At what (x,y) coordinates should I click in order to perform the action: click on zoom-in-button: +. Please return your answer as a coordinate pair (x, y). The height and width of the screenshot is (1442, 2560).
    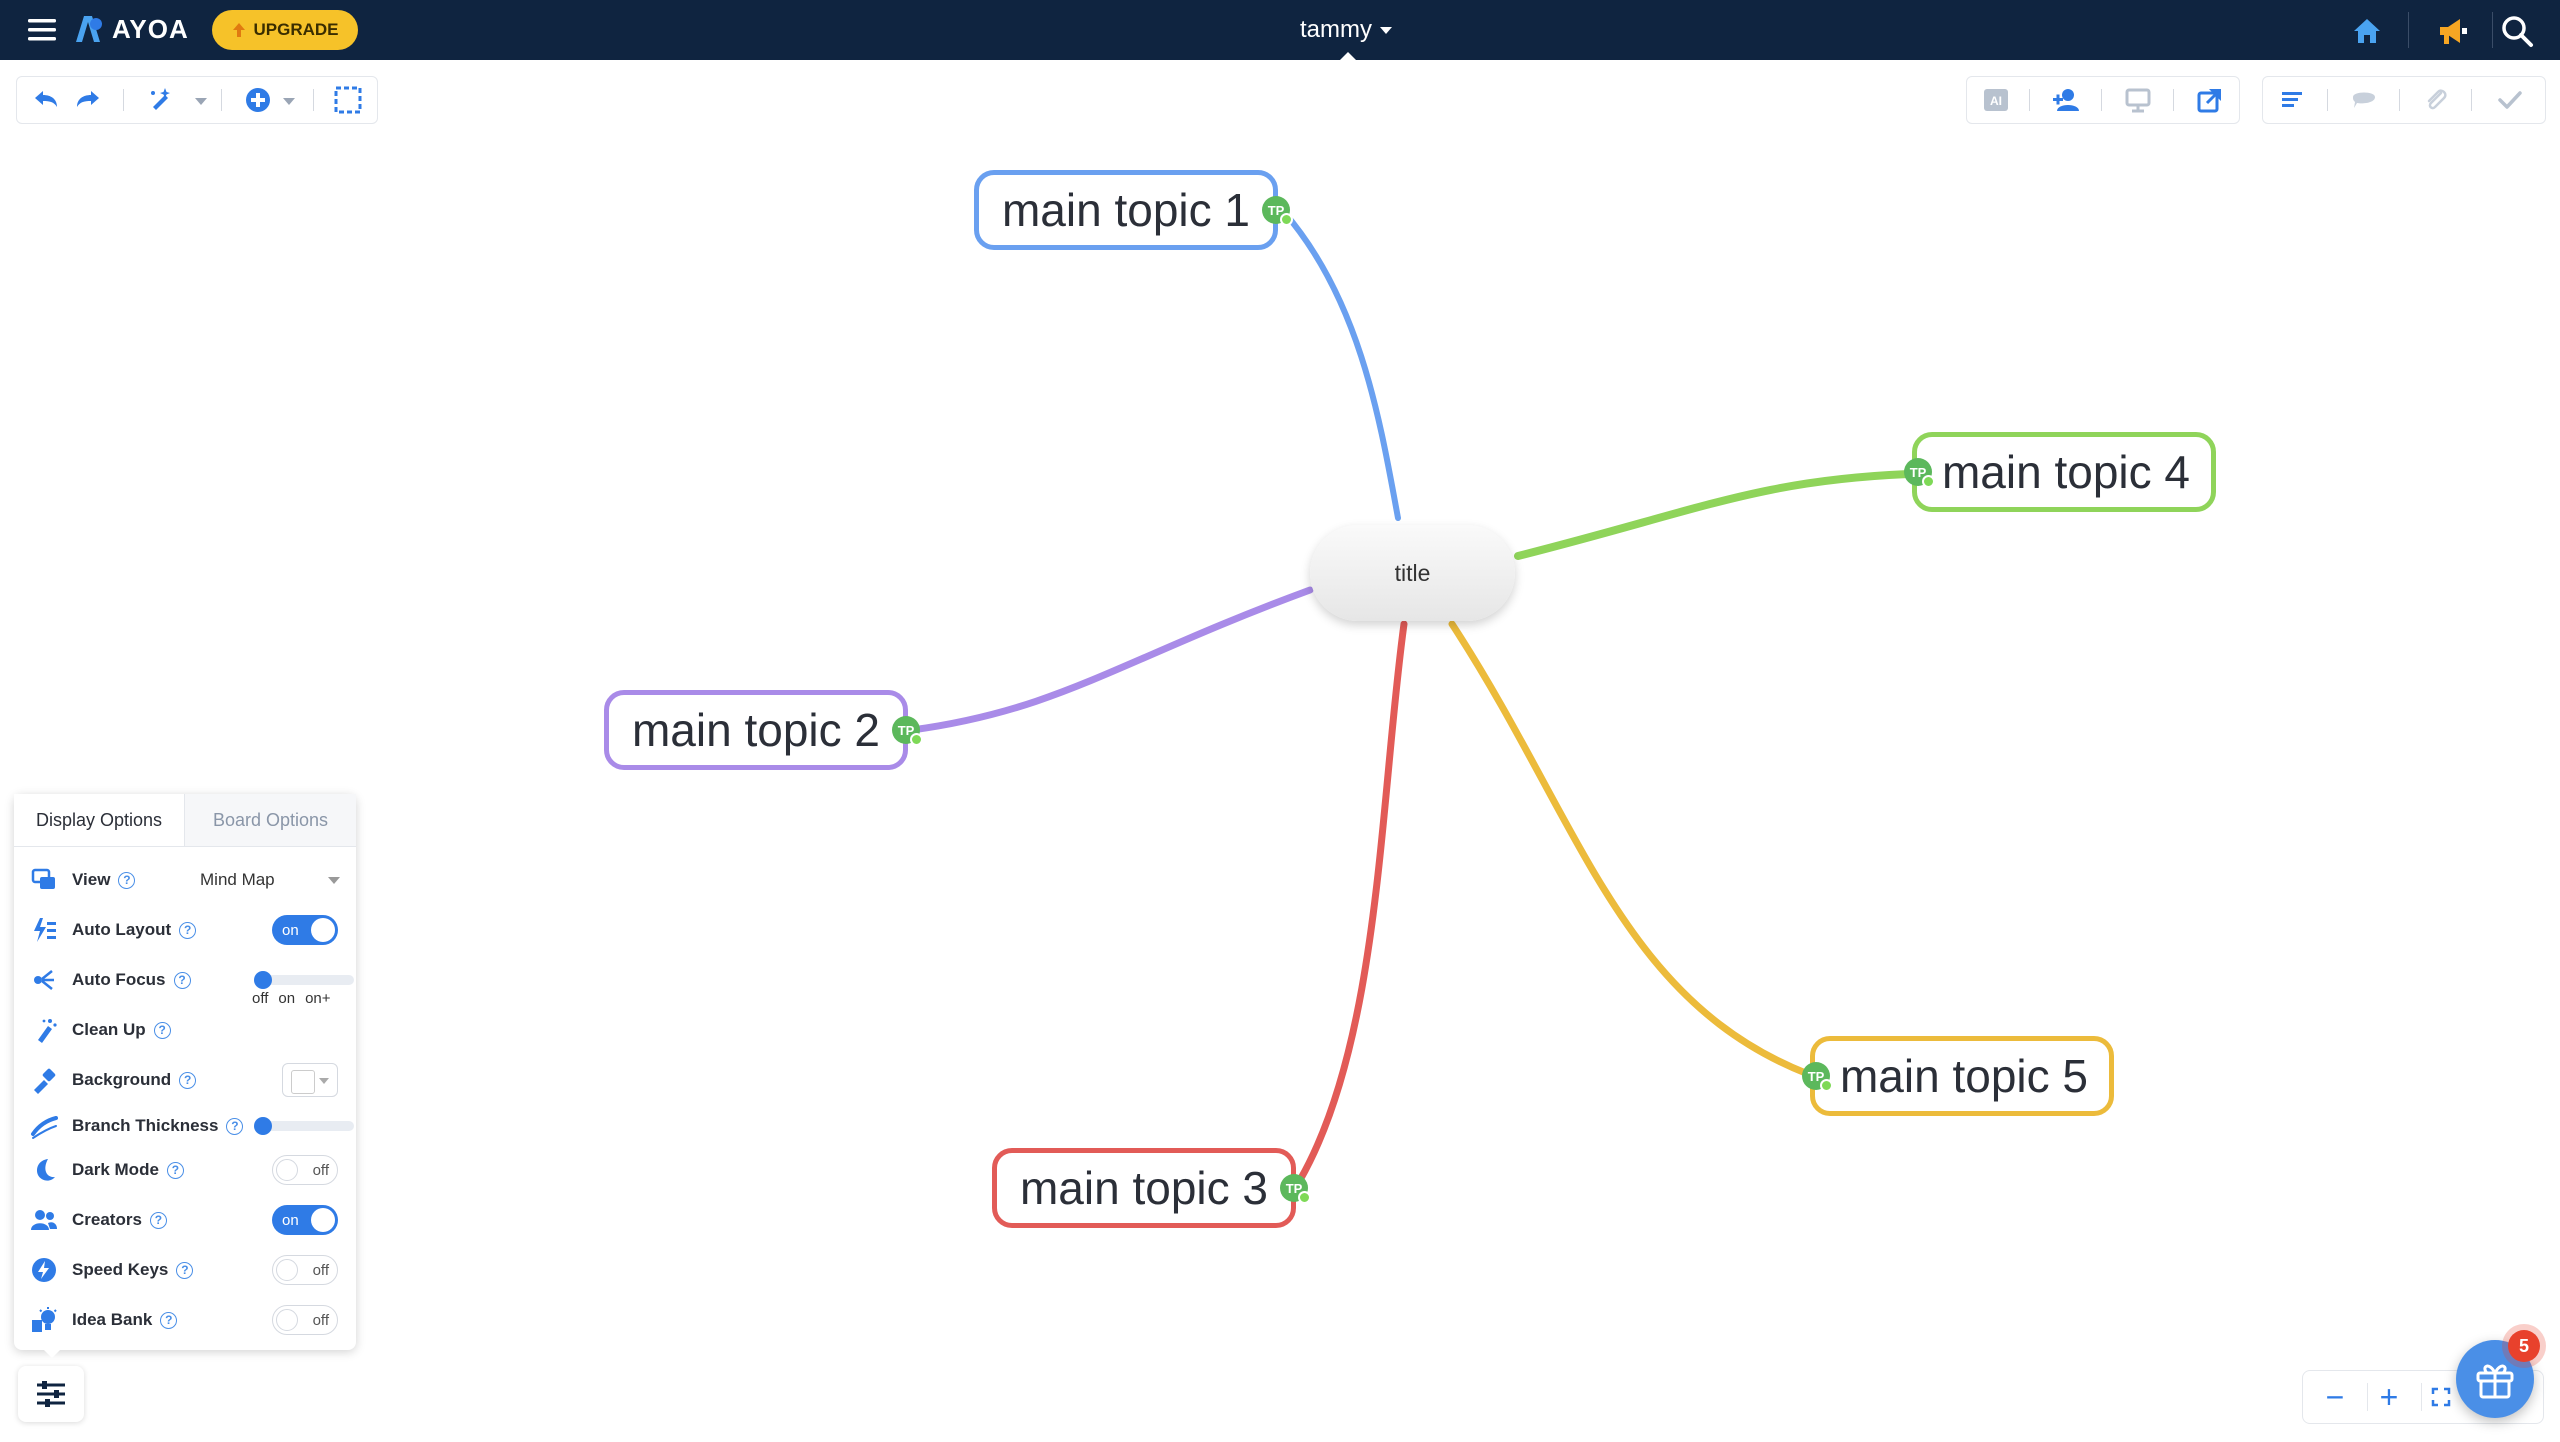
    Looking at the image, I should click on (2389, 1397).